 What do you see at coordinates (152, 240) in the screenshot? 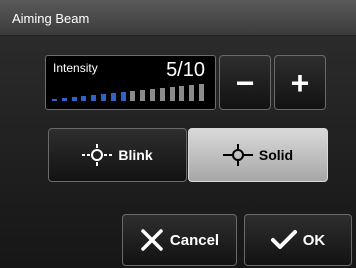
I see `close-icon` at bounding box center [152, 240].